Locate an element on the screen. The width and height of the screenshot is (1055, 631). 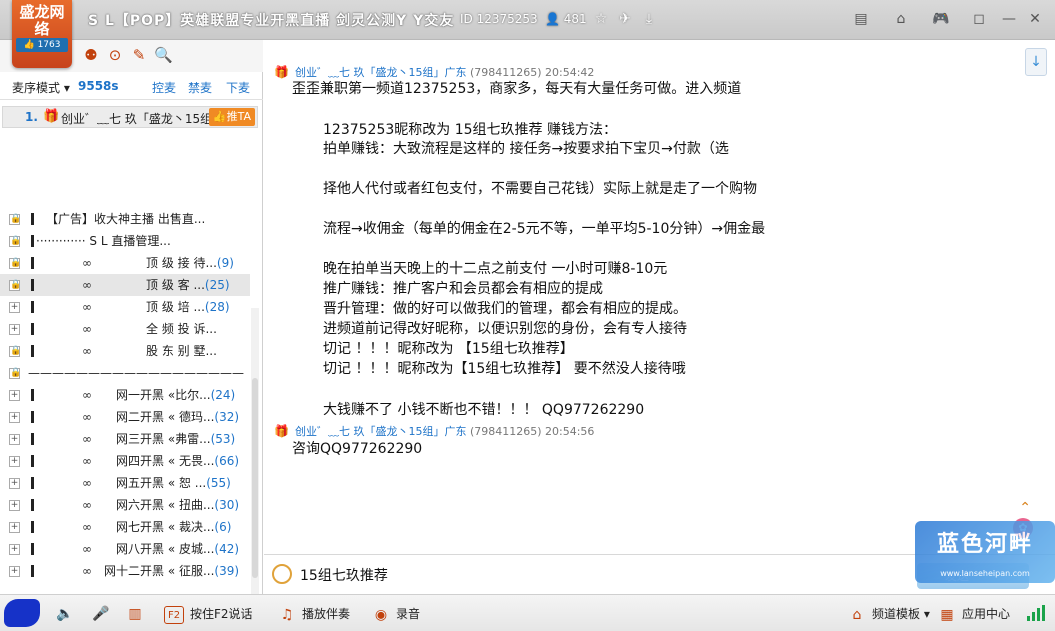
tree-row: + ∞ 网三开黑 «弗雷...(53) is located at coordinates (125, 439).